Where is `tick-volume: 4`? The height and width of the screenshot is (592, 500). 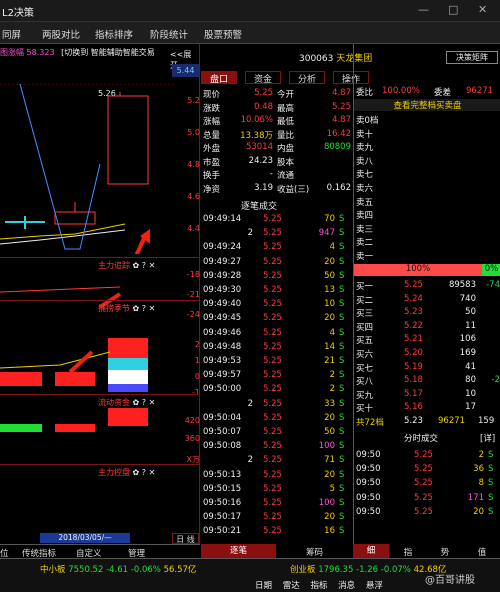 tick-volume: 4 is located at coordinates (332, 332).